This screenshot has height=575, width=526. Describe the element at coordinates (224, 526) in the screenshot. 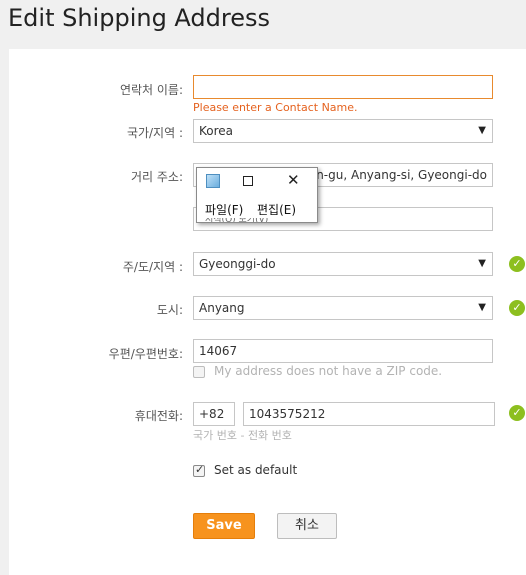

I see `save-button: Save` at that location.